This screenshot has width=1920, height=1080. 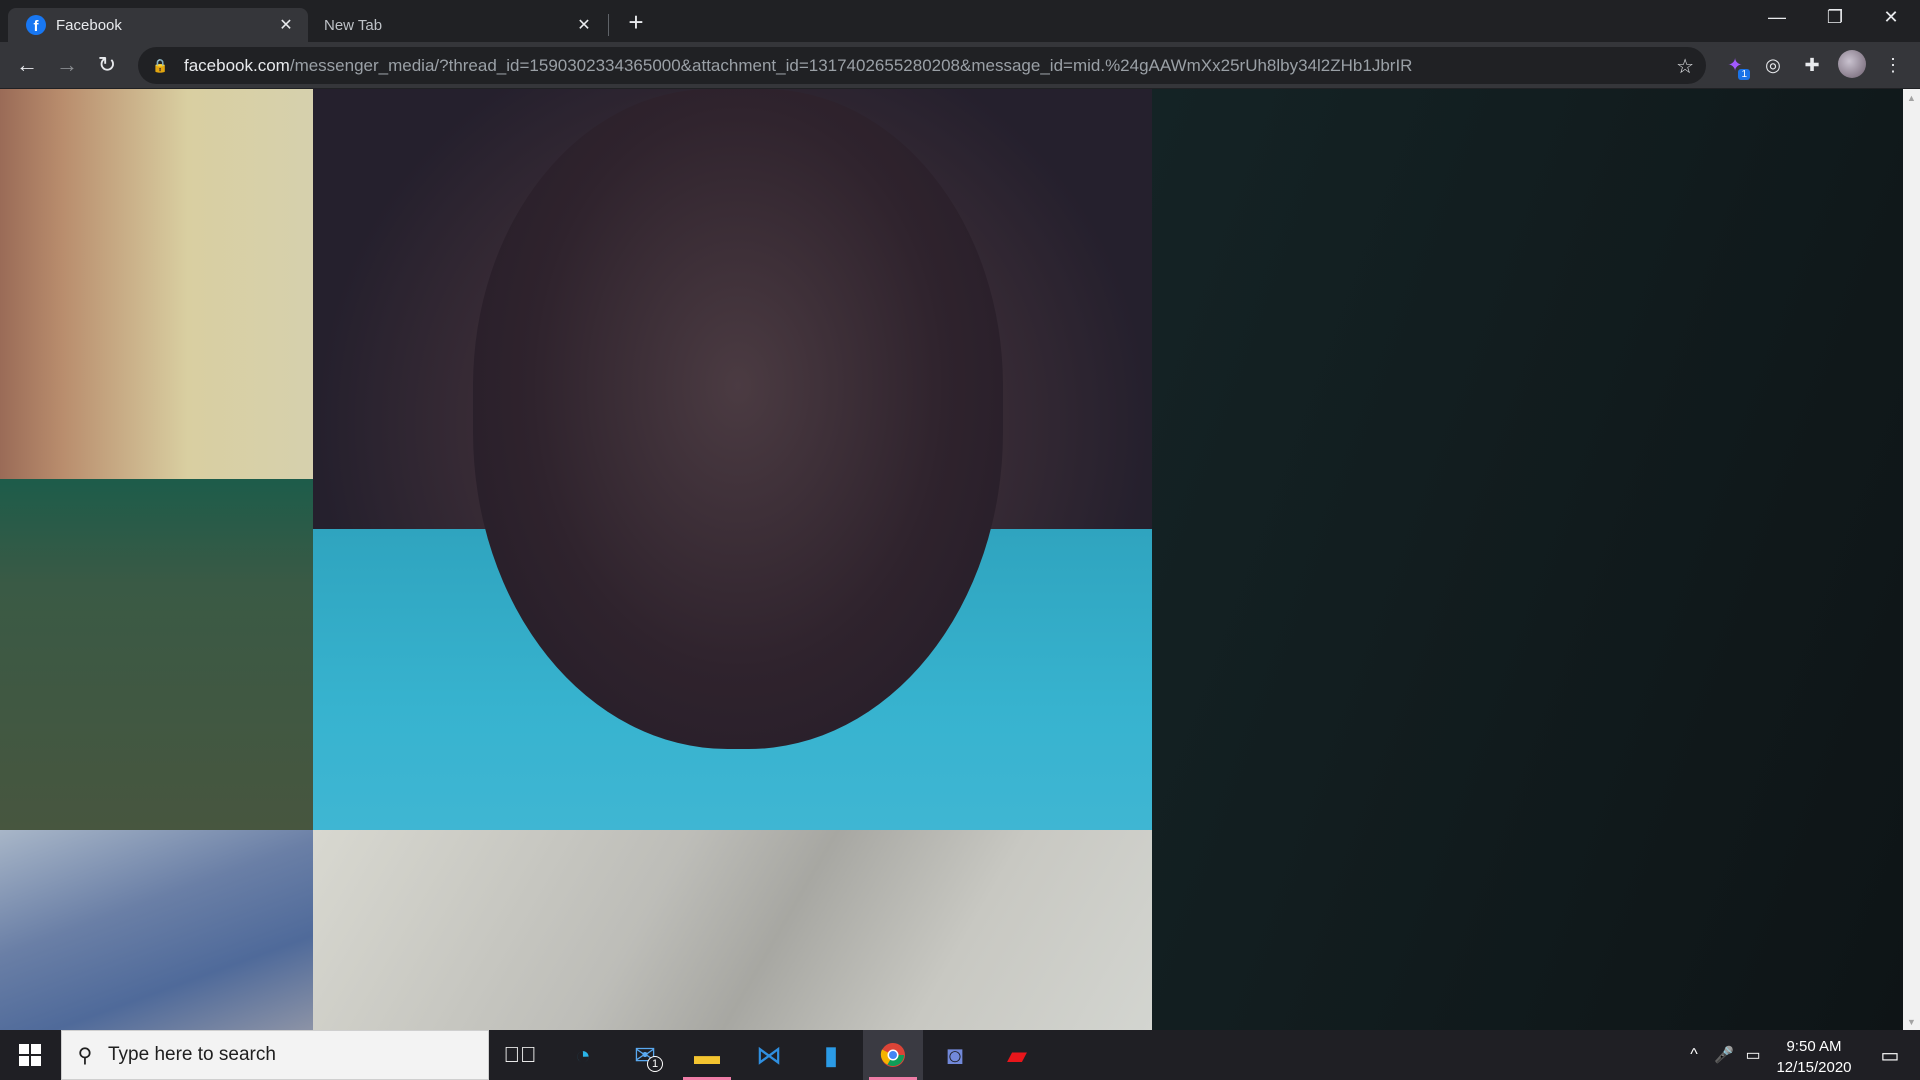 What do you see at coordinates (1735, 65) in the screenshot?
I see `extension-icon: ✦ 1` at bounding box center [1735, 65].